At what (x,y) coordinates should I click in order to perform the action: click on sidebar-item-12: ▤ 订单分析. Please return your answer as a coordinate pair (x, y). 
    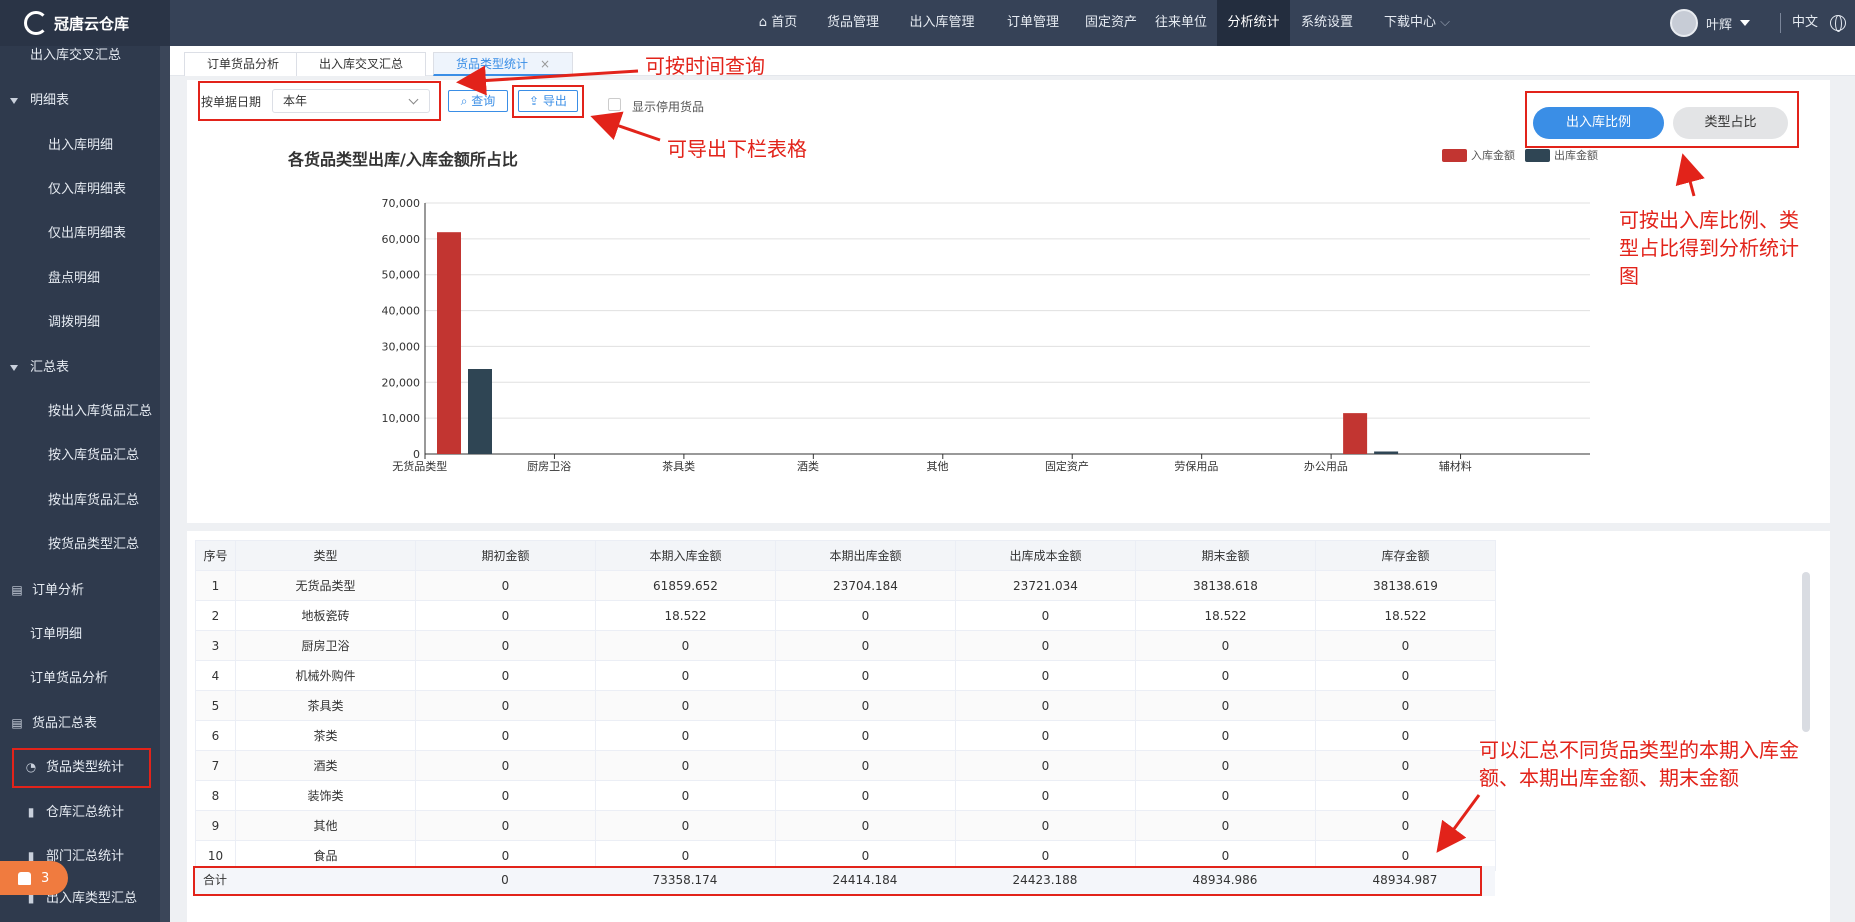
    Looking at the image, I should click on (80, 590).